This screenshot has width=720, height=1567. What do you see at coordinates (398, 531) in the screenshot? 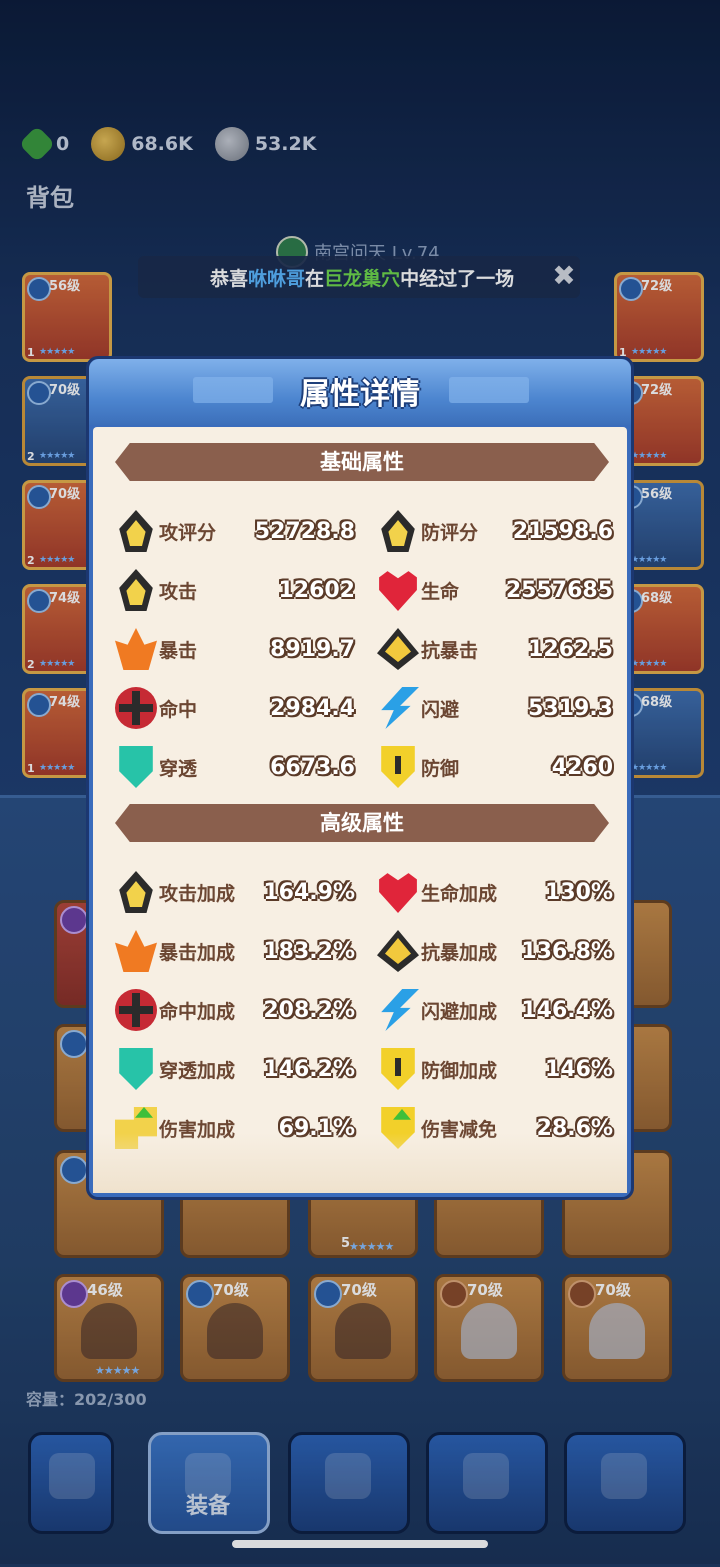
I see `defense-rating-icon` at bounding box center [398, 531].